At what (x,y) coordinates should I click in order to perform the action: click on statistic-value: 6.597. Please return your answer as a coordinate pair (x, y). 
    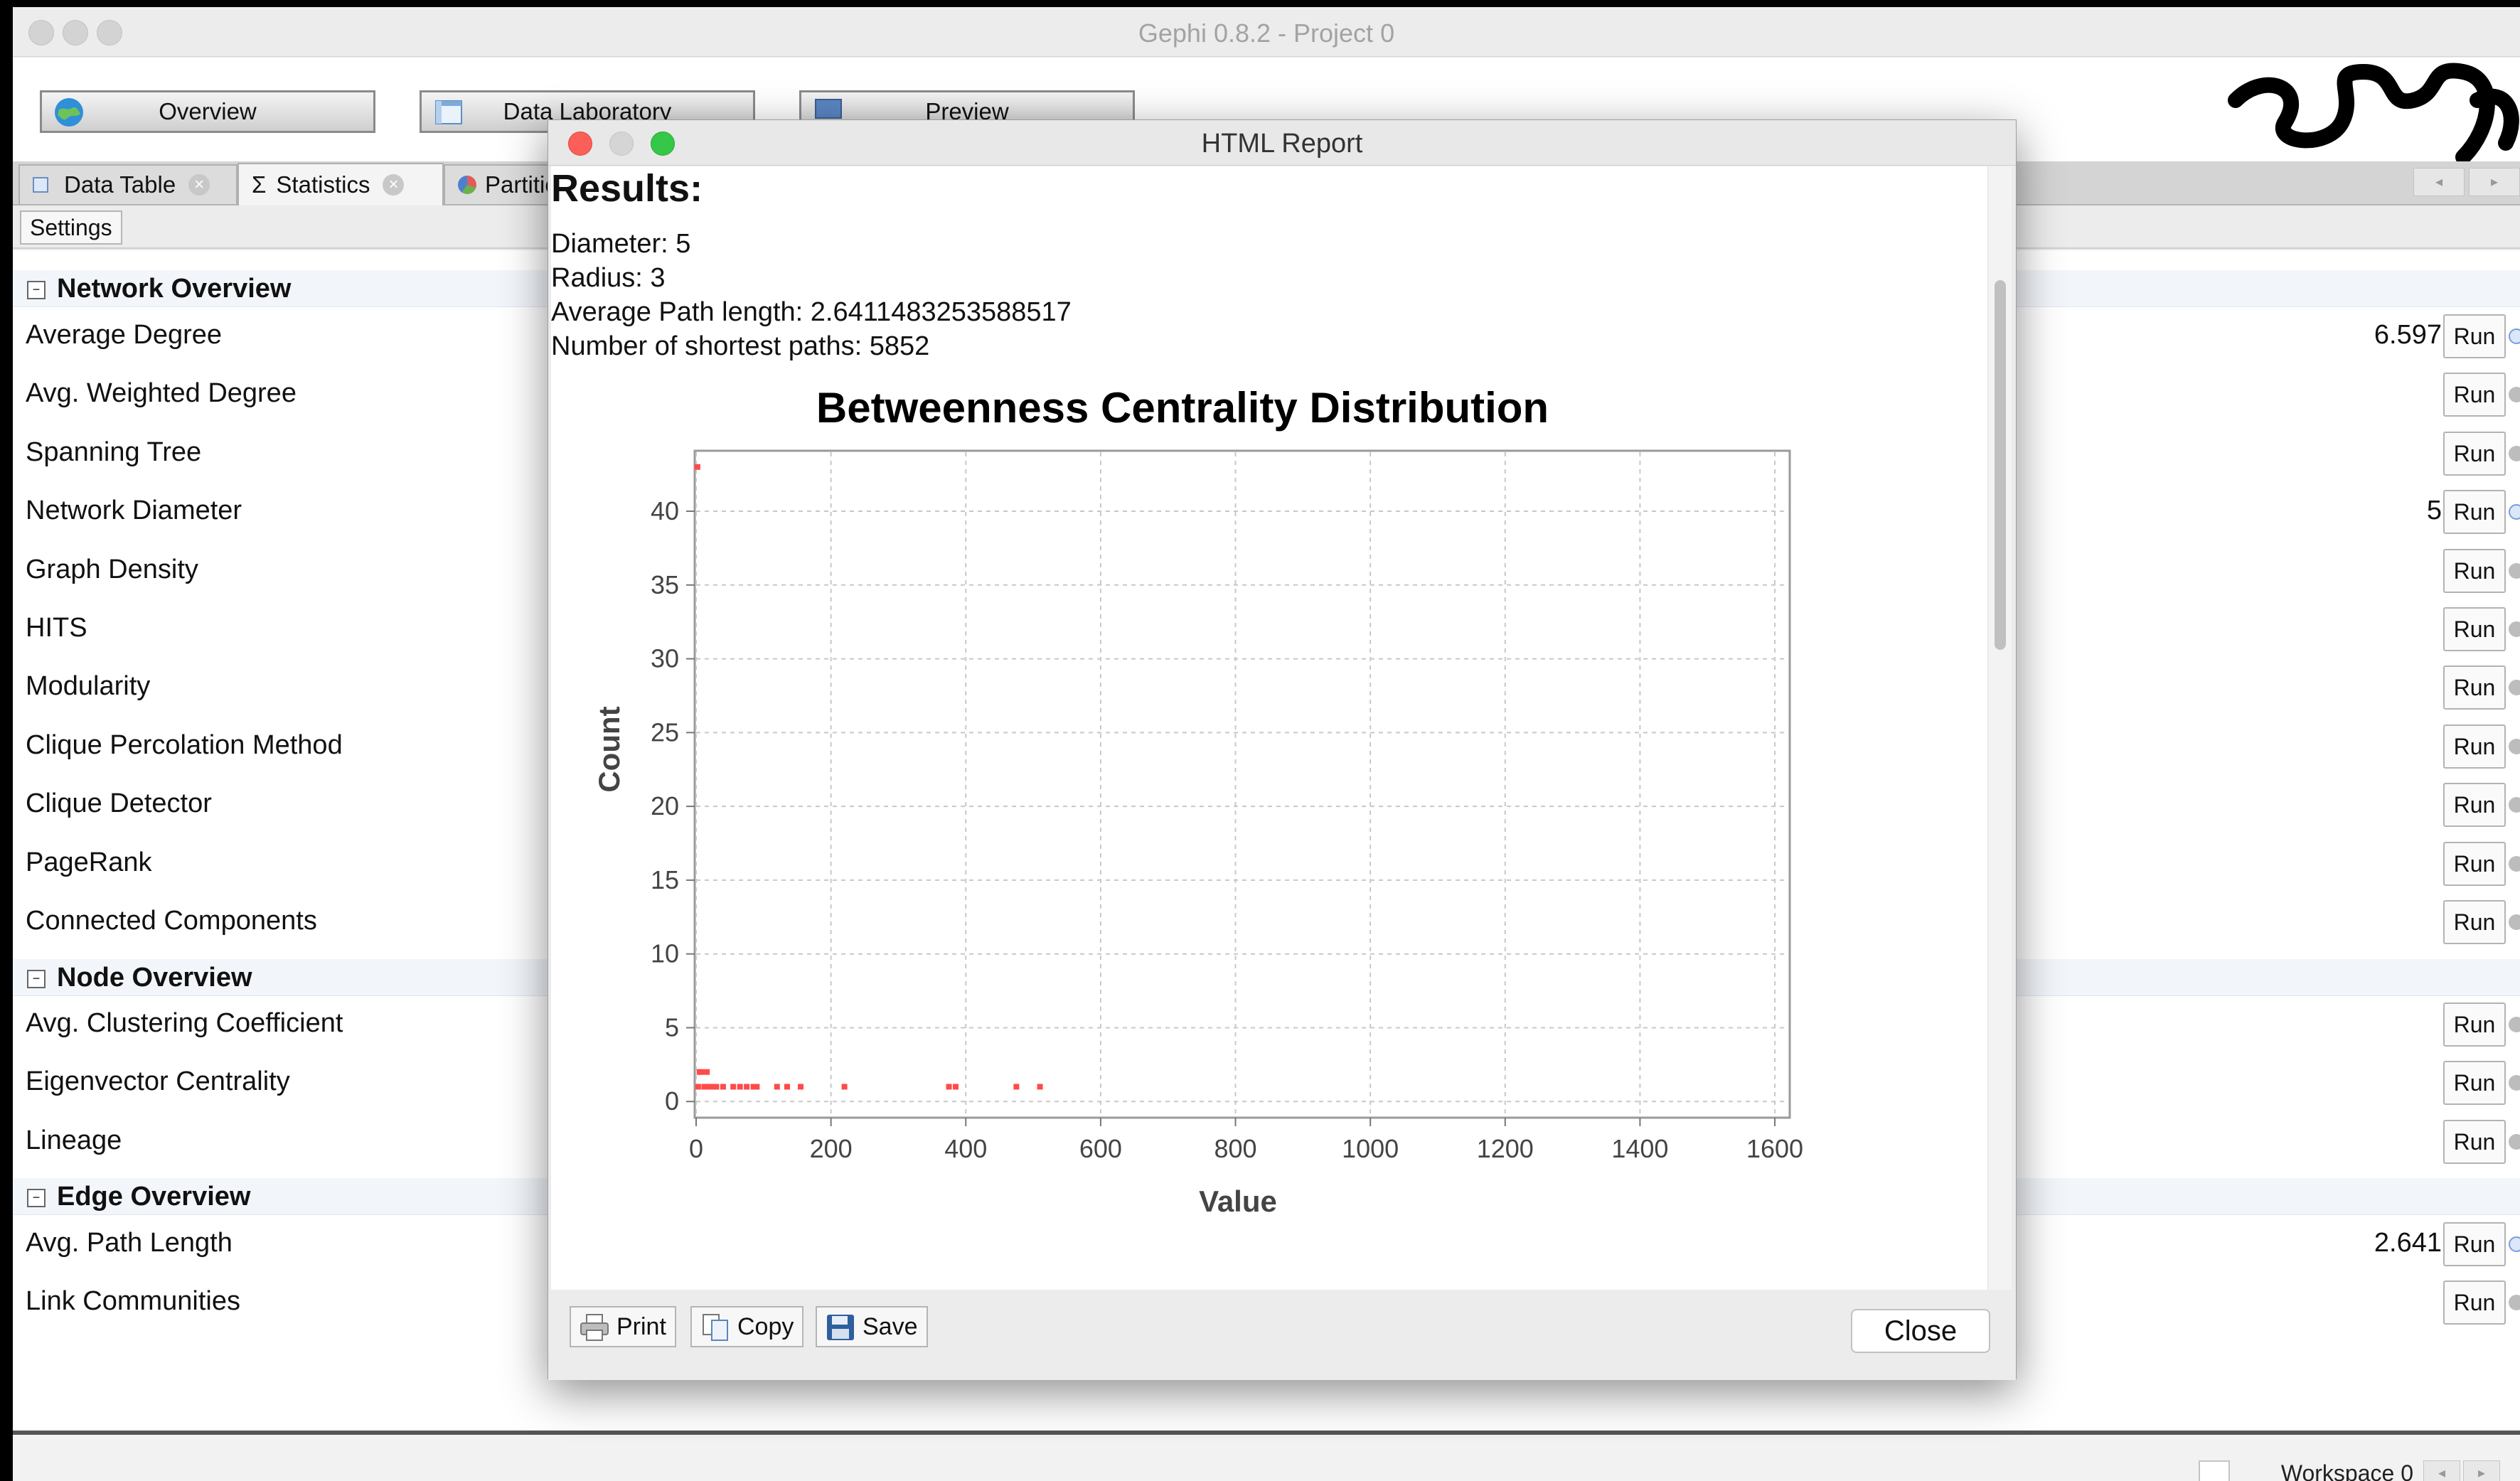
    Looking at the image, I should click on (2408, 335).